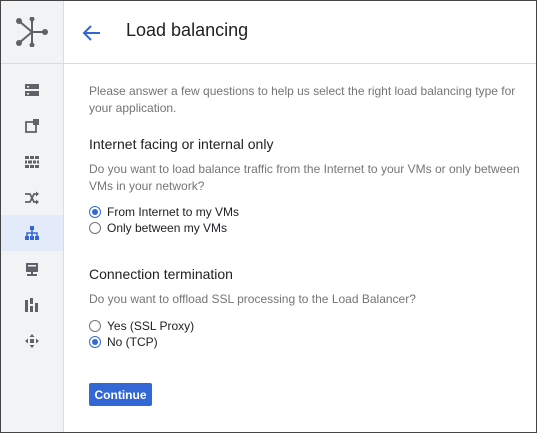  I want to click on load-balancing-icon, so click(32, 233).